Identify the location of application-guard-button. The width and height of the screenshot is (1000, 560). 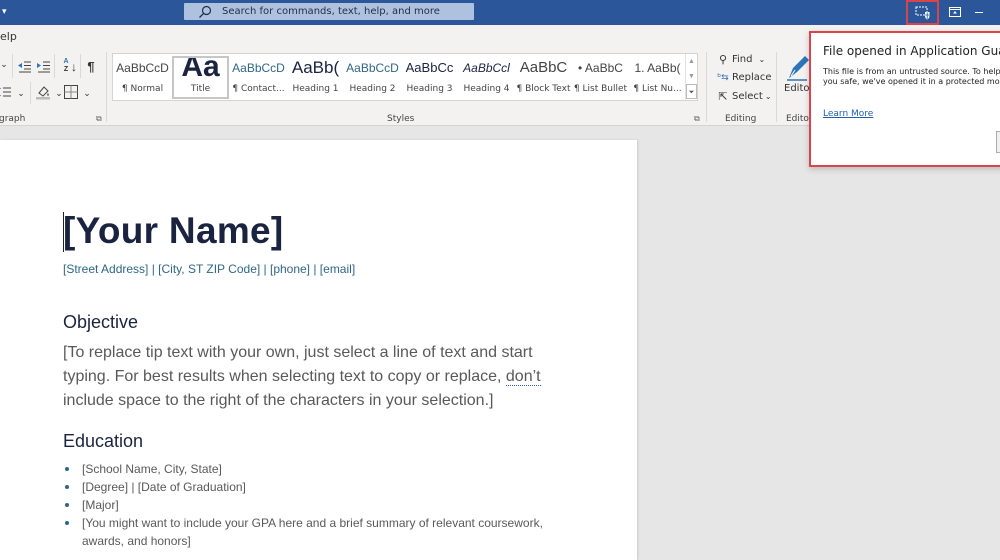
(922, 12).